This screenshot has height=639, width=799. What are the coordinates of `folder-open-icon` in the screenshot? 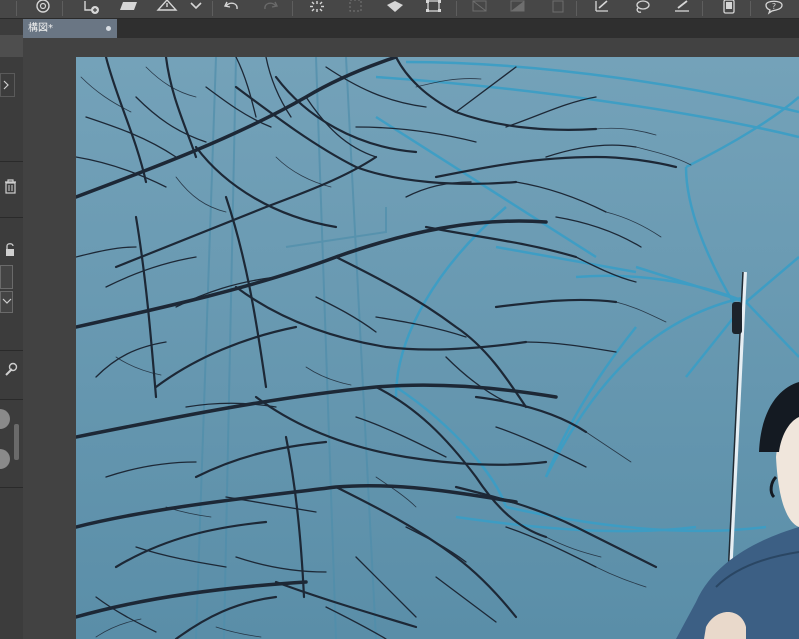 It's located at (129, 8).